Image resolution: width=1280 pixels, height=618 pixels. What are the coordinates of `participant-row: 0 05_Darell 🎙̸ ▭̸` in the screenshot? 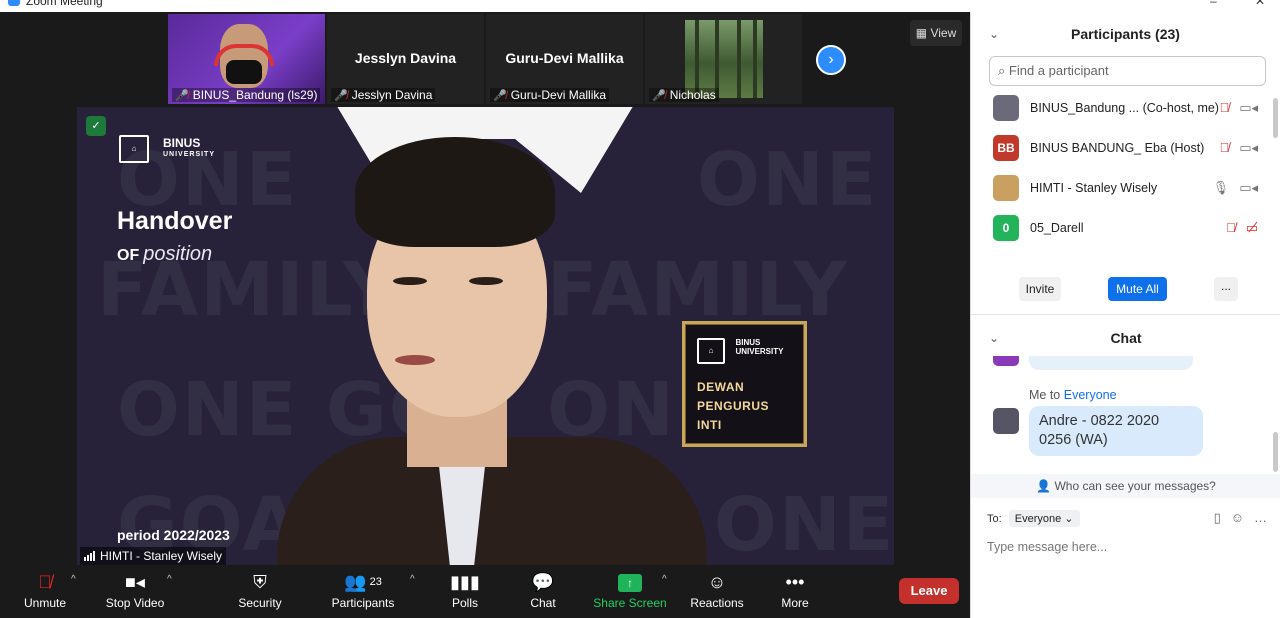 It's located at (1125, 228).